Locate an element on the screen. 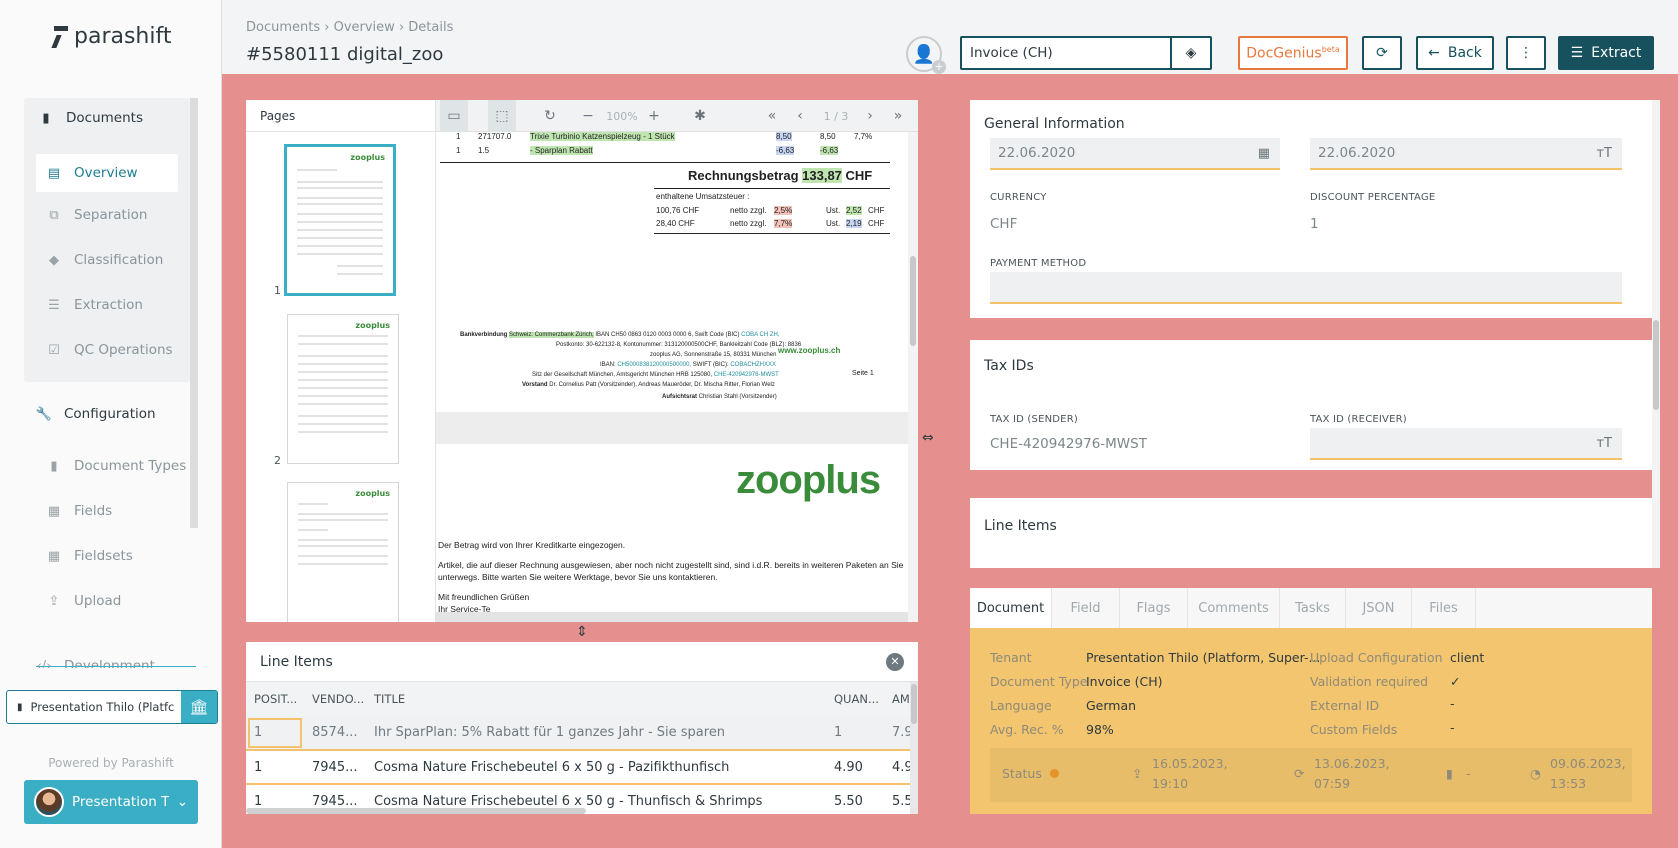 Image resolution: width=1678 pixels, height=848 pixels. info-label: Validation required is located at coordinates (1369, 681).